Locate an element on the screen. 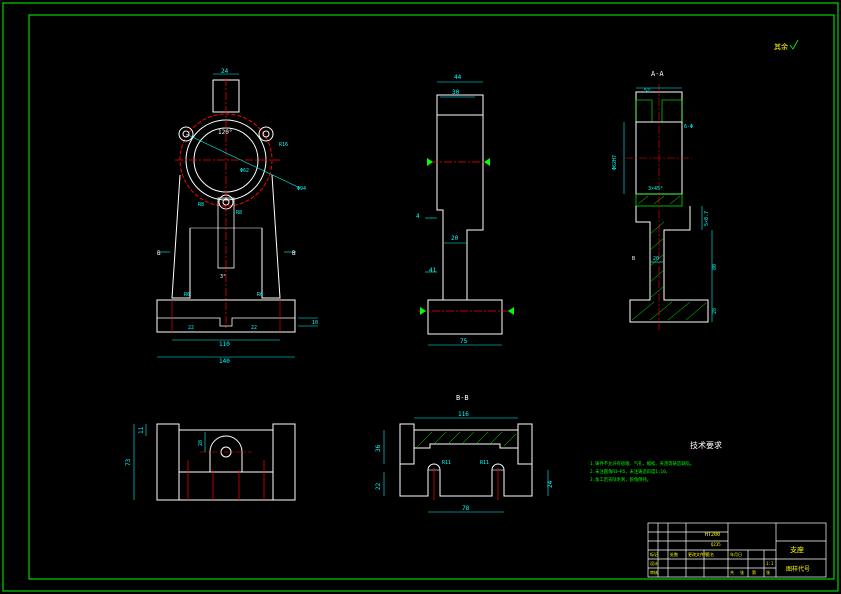 The image size is (841, 594). roughness-note-text: 其余 is located at coordinates (781, 46).